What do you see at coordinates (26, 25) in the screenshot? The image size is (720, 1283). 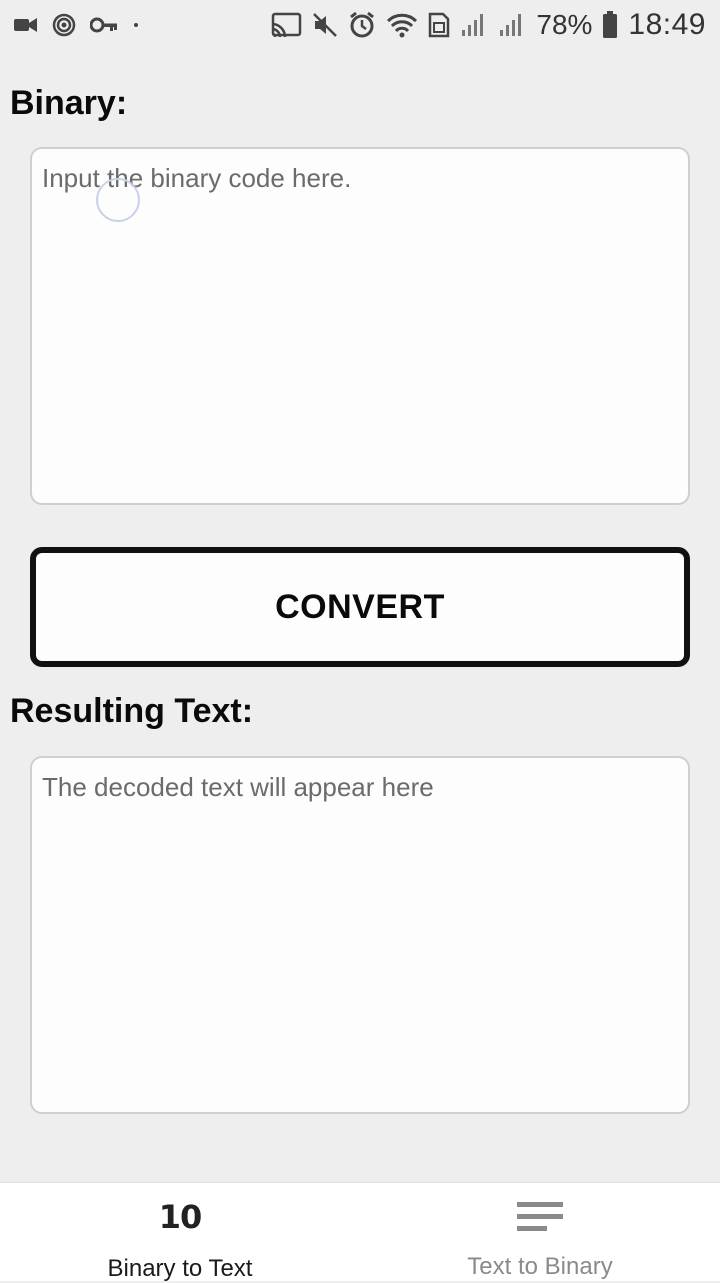 I see `video-camera-icon` at bounding box center [26, 25].